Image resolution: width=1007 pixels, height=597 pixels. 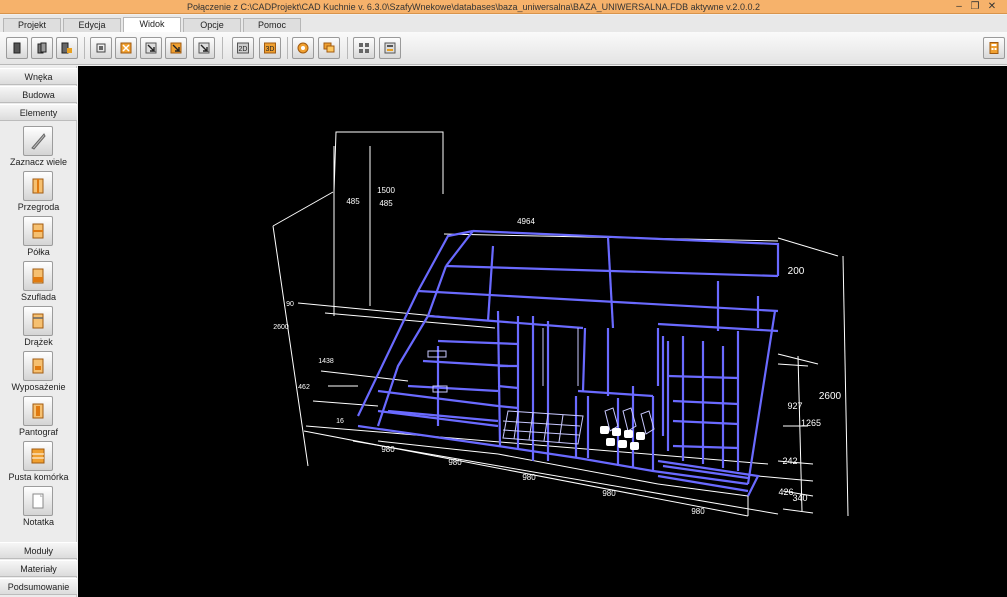 I want to click on tool-pusta-komorka: Pusta komórka, so click(x=38, y=461).